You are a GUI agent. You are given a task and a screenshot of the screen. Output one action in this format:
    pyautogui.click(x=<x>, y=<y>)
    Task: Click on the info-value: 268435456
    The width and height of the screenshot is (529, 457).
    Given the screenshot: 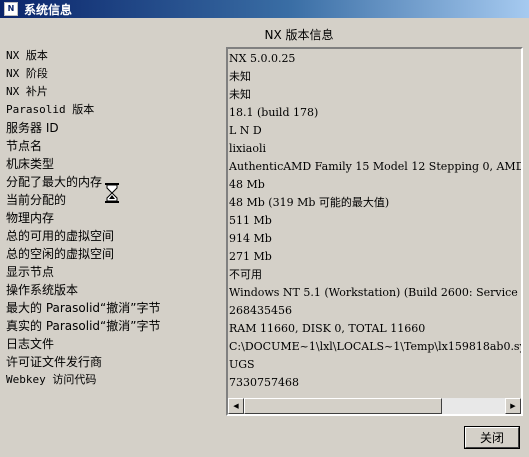 What is the action you would take?
    pyautogui.click(x=260, y=310)
    